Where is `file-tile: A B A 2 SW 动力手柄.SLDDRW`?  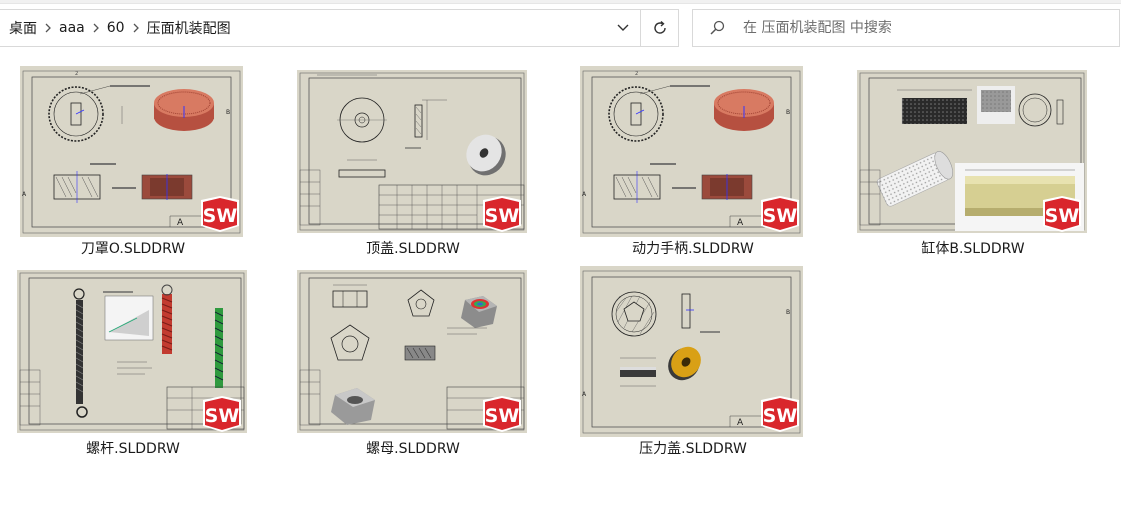 file-tile: A B A 2 SW 动力手柄.SLDDRW is located at coordinates (693, 162).